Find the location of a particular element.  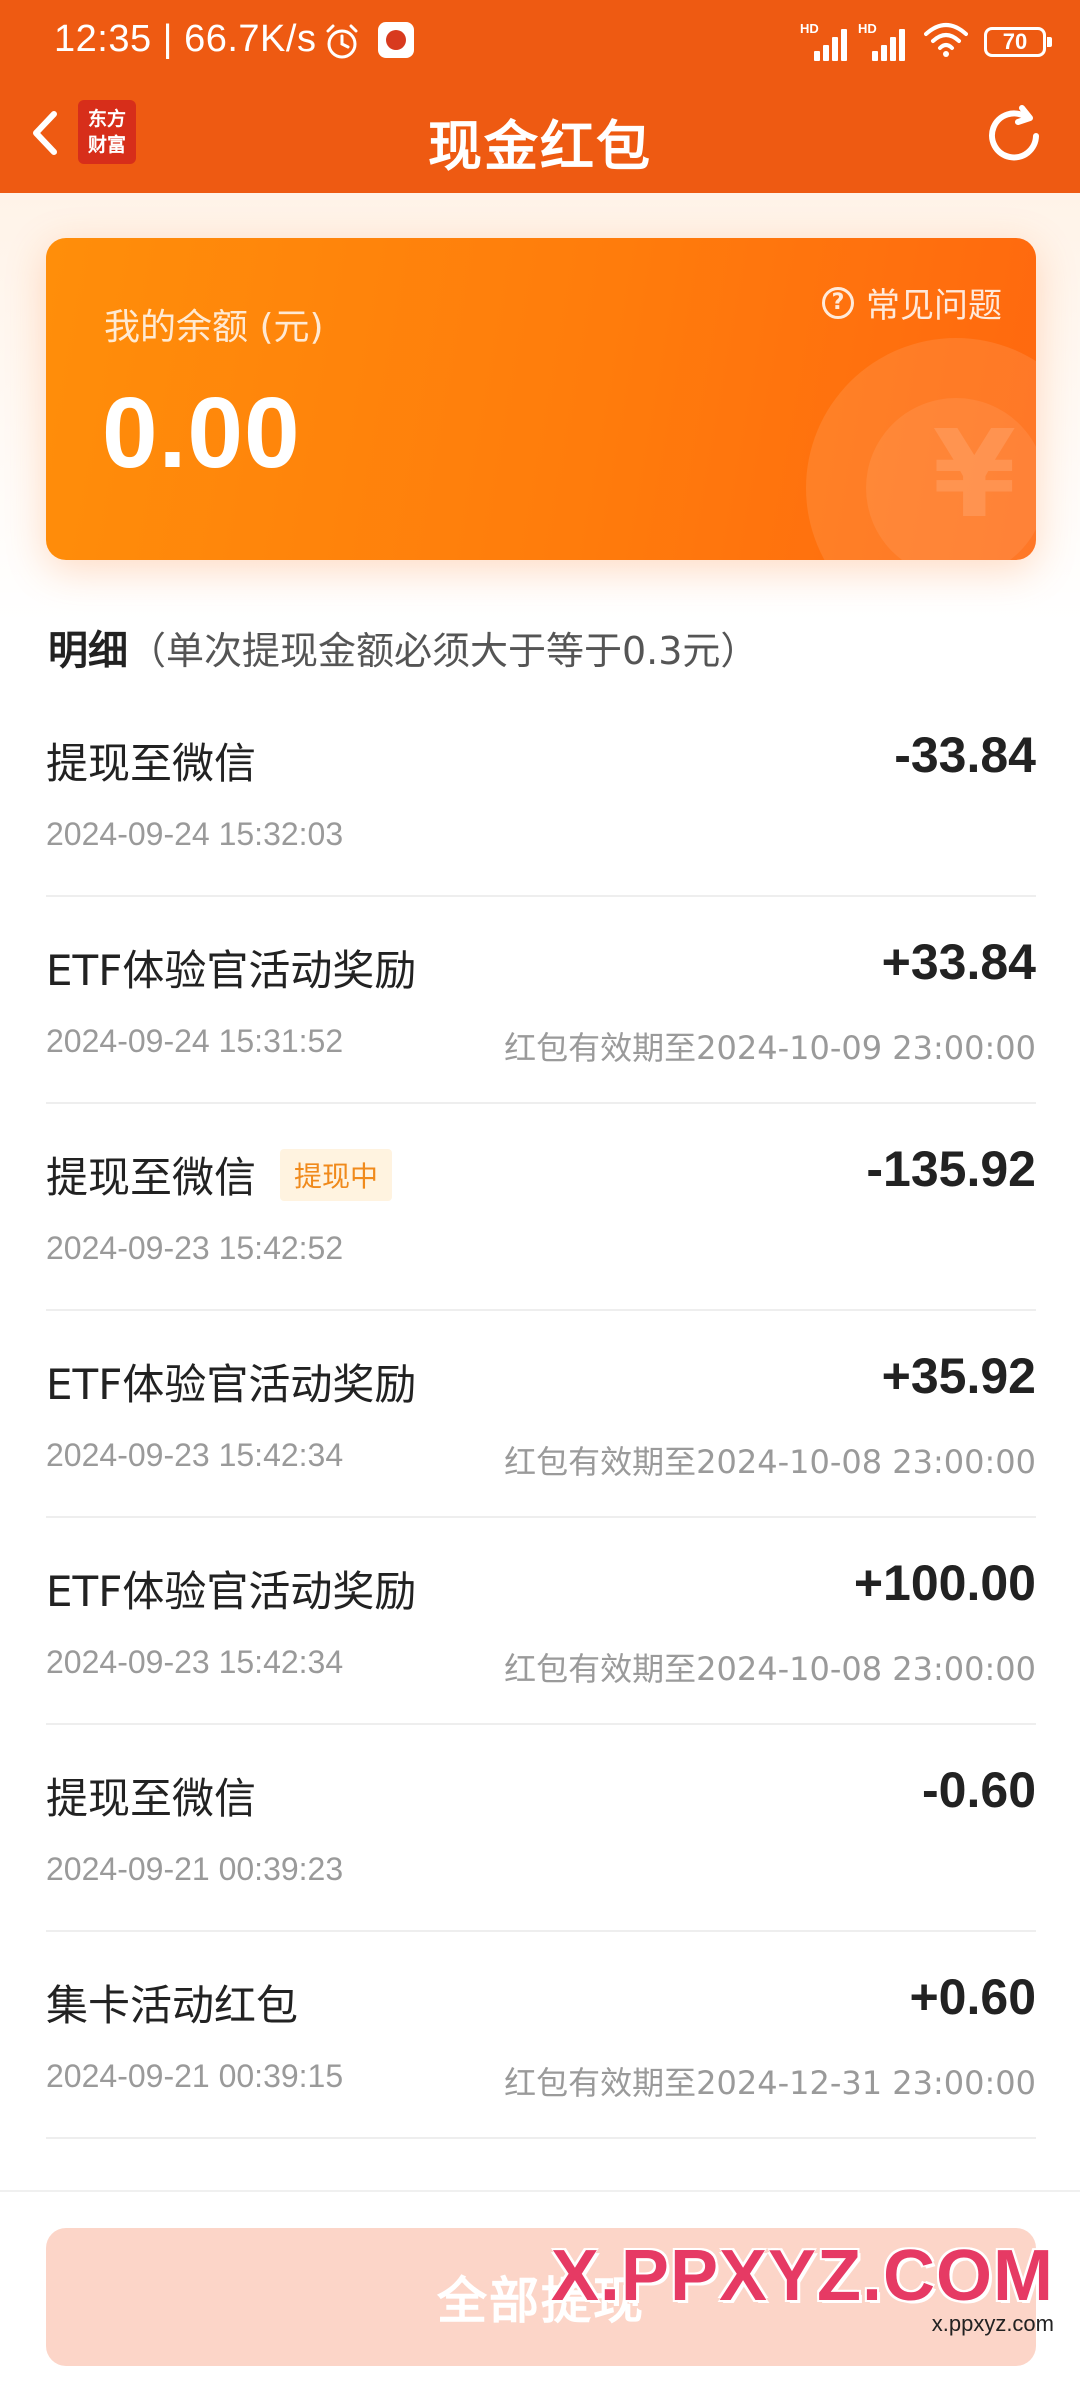

transaction-time: 2024-09-23 15:42:52 is located at coordinates (195, 1248).